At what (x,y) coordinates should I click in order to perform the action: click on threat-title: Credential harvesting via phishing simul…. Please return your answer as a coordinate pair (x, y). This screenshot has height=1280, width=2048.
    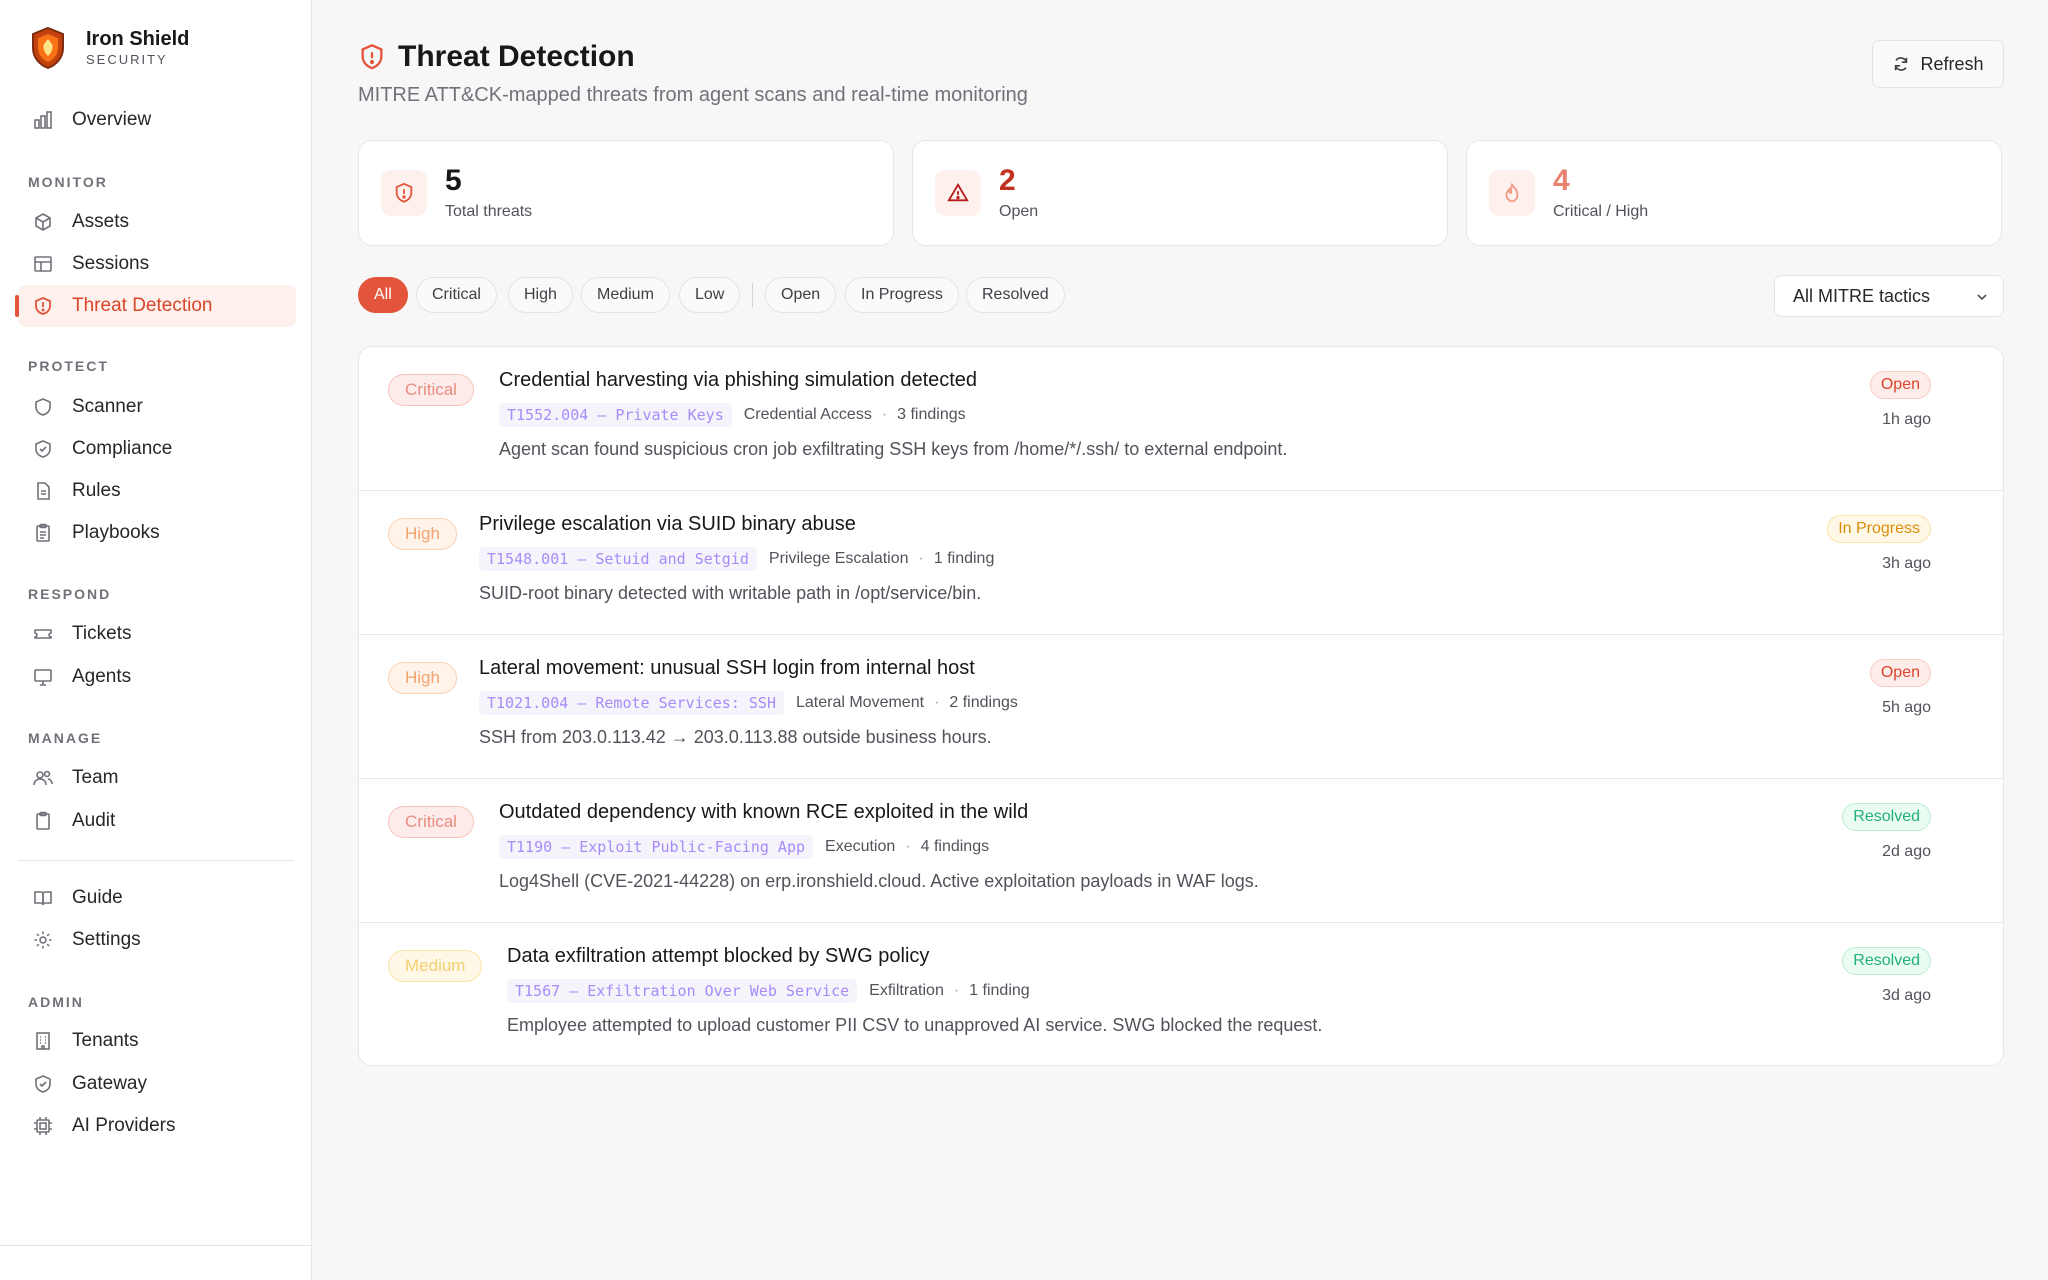
    Looking at the image, I should click on (738, 380).